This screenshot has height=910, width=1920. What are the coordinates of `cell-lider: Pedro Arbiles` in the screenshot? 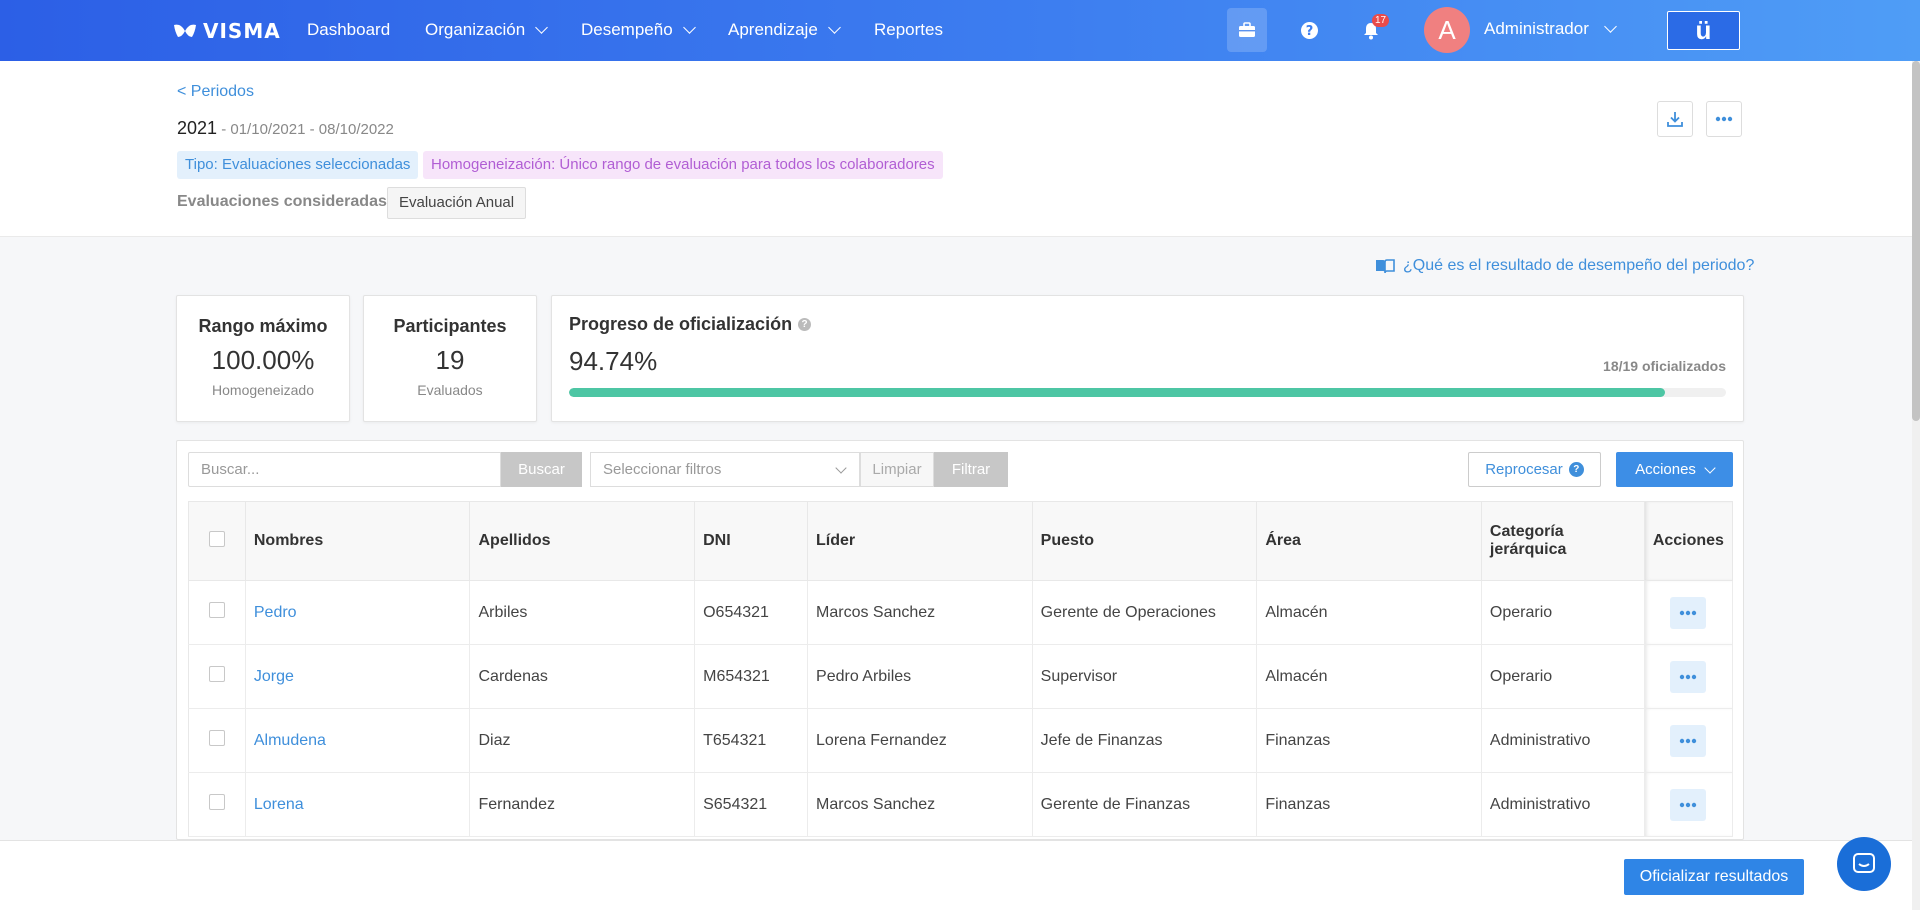 It's located at (920, 676).